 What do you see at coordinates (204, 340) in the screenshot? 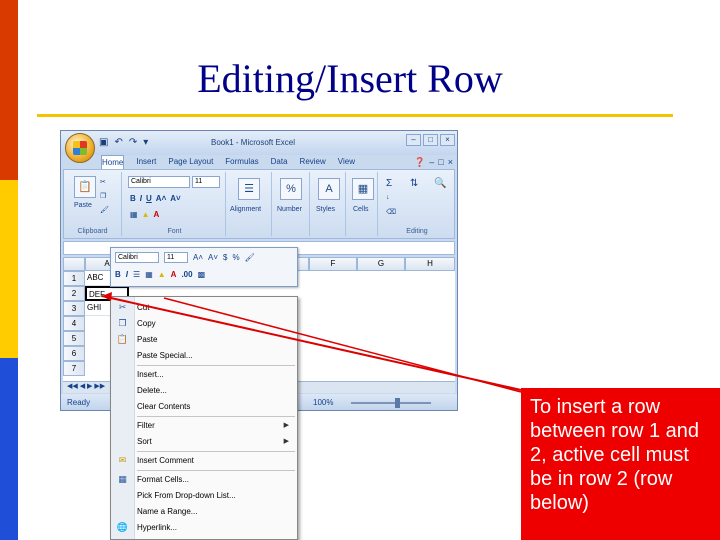
I see `menu-item-paste: 📋 Paste` at bounding box center [204, 340].